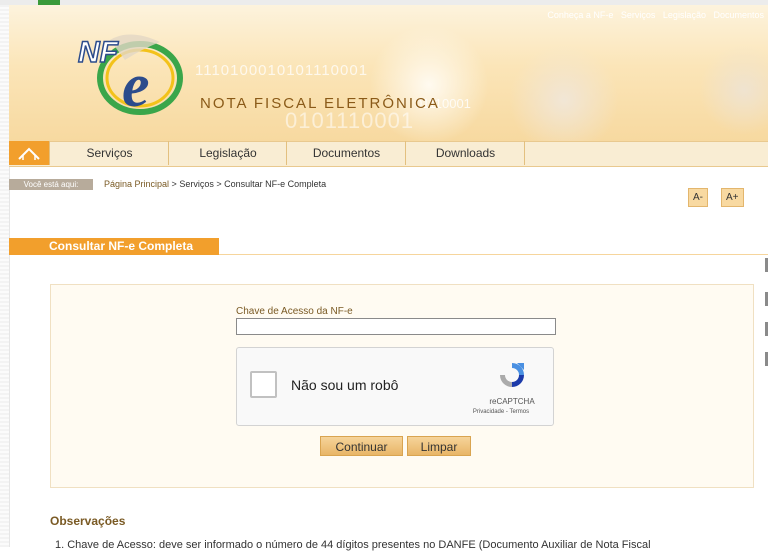 The height and width of the screenshot is (551, 768). What do you see at coordinates (396, 326) in the screenshot?
I see `access-key-input` at bounding box center [396, 326].